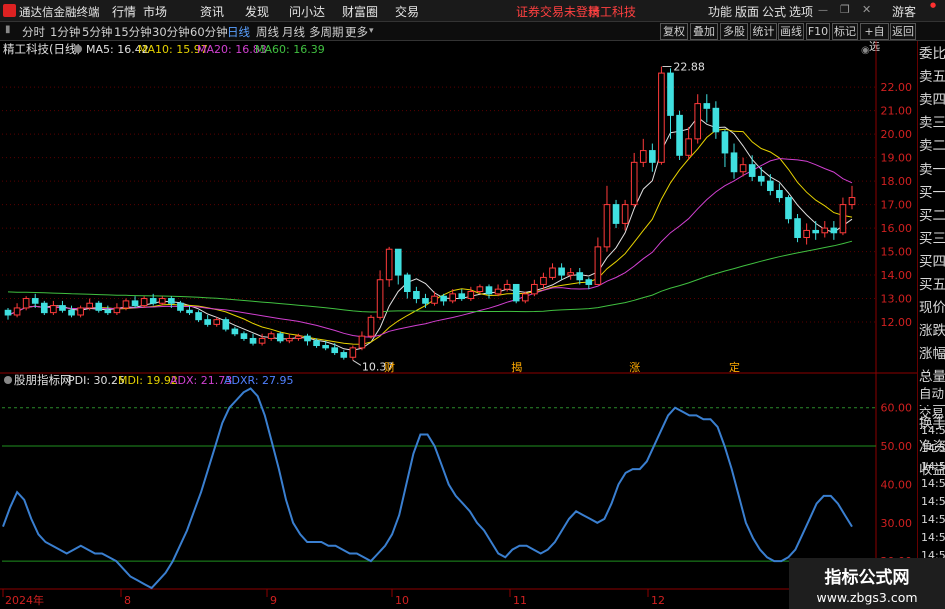 This screenshot has width=945, height=609. Describe the element at coordinates (903, 31) in the screenshot. I see `back-button: 返回` at that location.